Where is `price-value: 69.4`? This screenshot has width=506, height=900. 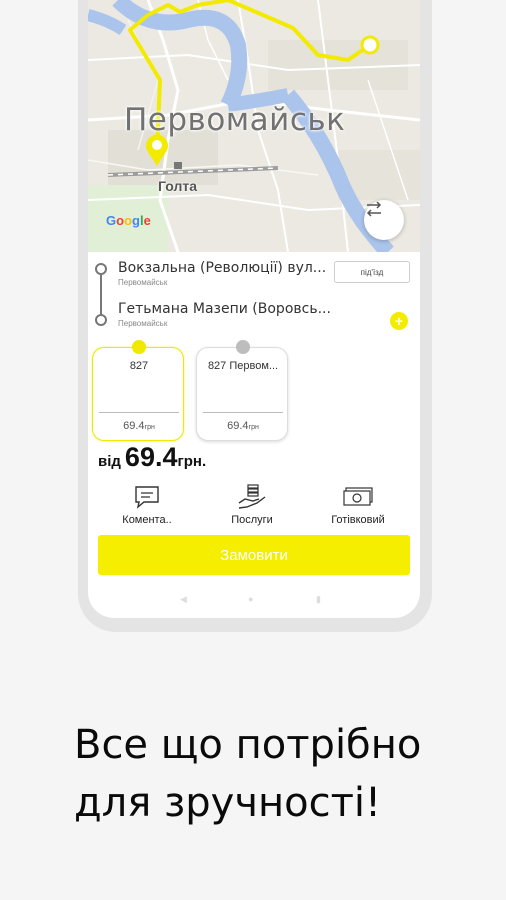
price-value: 69.4 is located at coordinates (151, 457).